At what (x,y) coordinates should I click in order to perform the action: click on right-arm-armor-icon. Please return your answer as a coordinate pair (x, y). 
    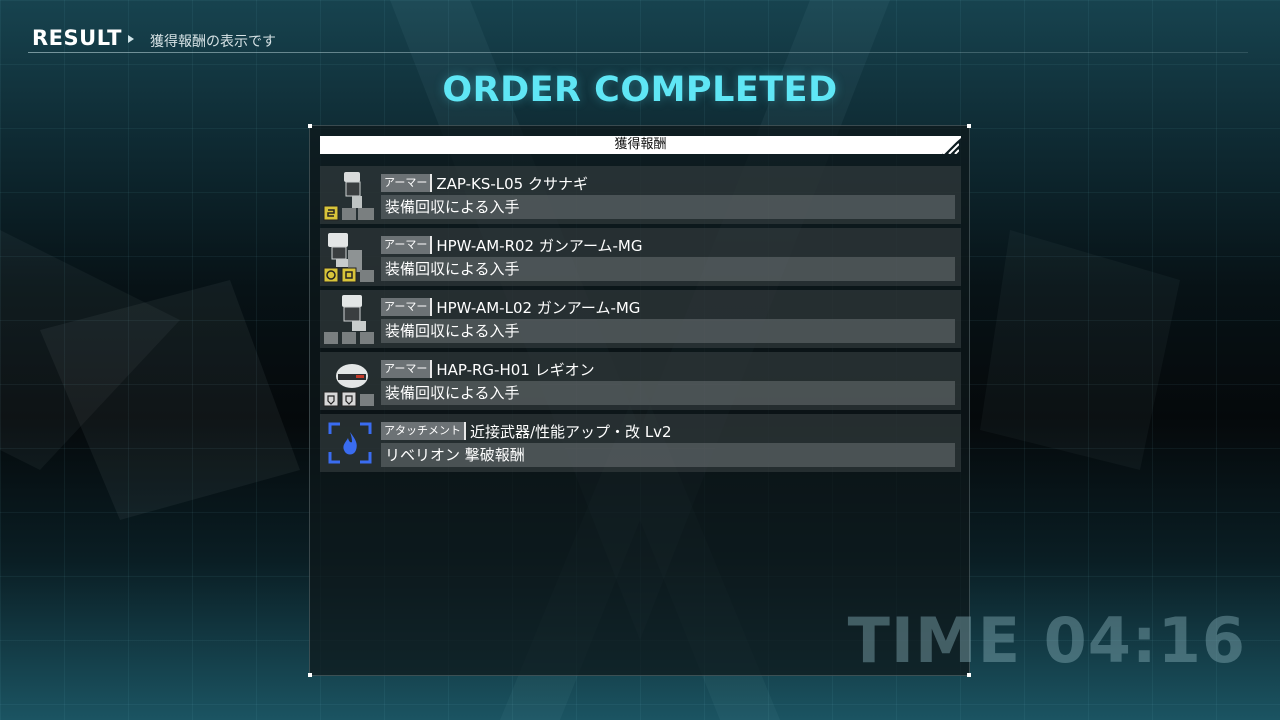
    Looking at the image, I should click on (348, 258).